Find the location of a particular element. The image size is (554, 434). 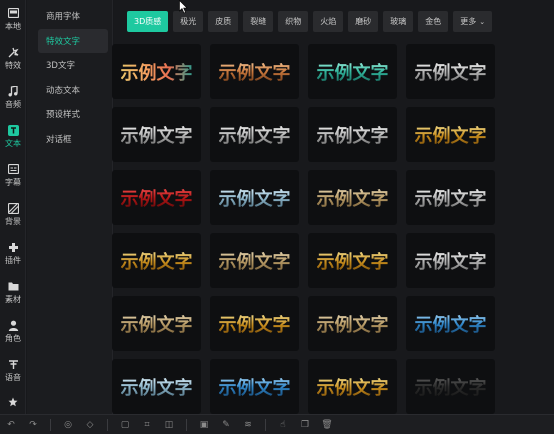

crop-button: ⌗ is located at coordinates (147, 424).